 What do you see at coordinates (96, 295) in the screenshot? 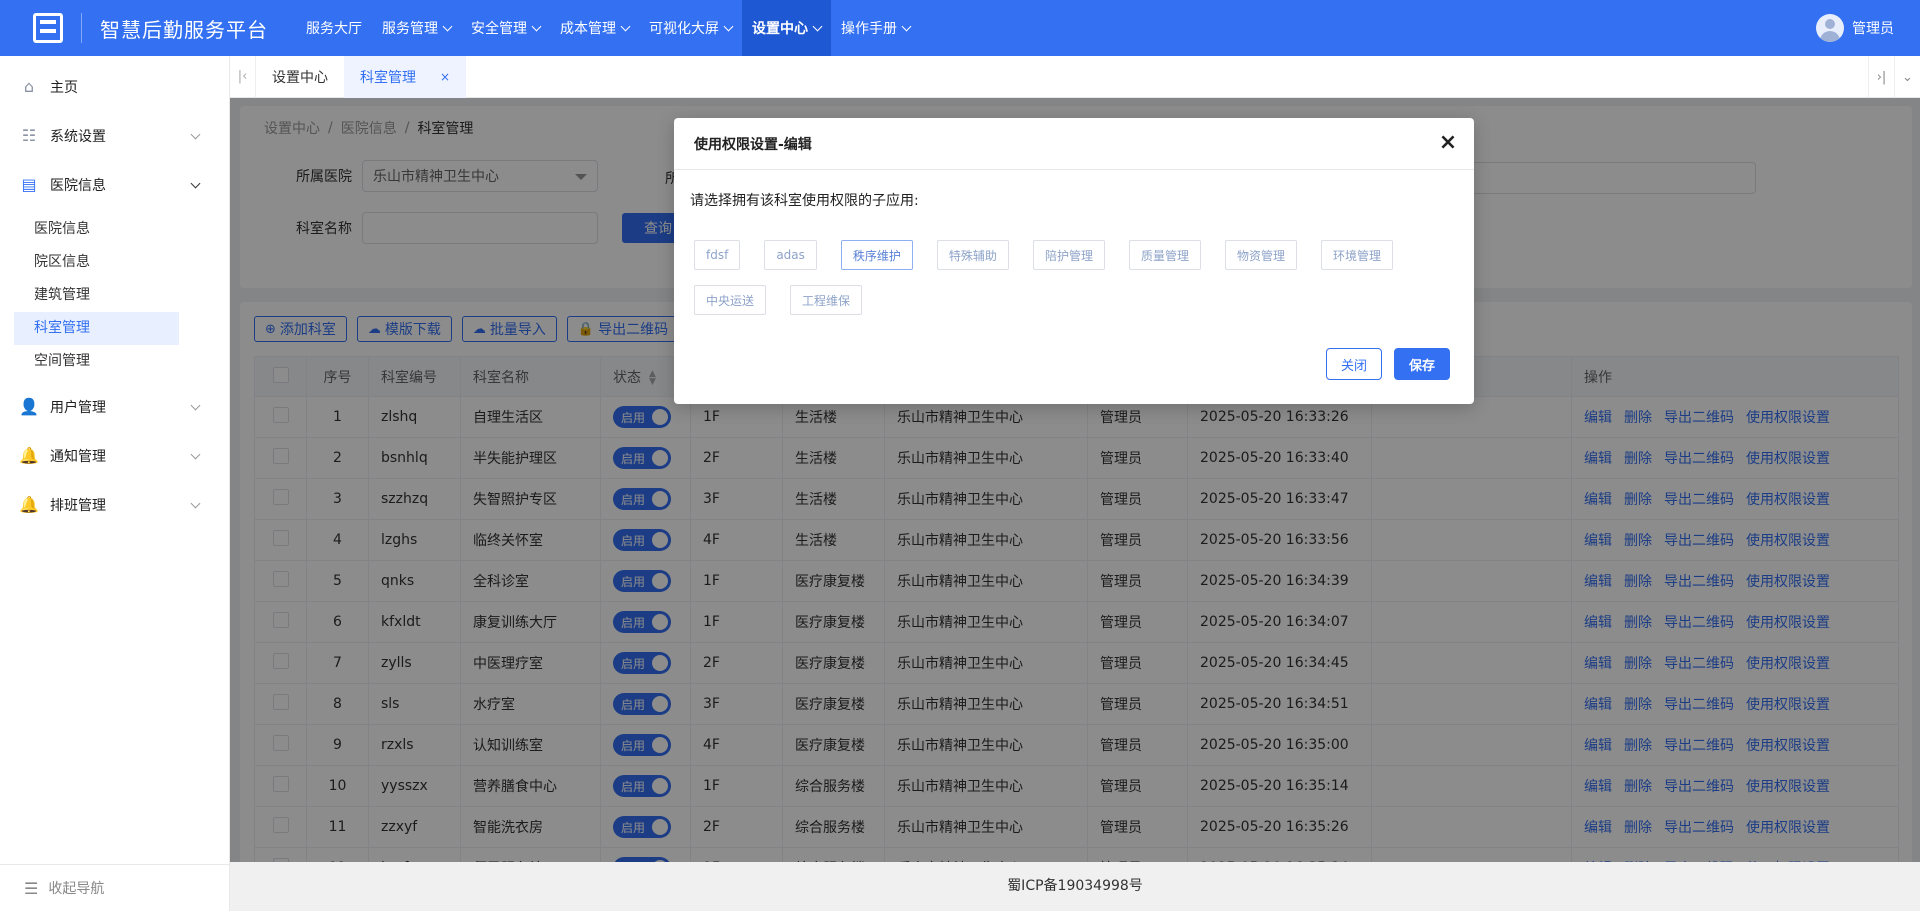
I see `sidebar-subitem: 建筑管理` at bounding box center [96, 295].